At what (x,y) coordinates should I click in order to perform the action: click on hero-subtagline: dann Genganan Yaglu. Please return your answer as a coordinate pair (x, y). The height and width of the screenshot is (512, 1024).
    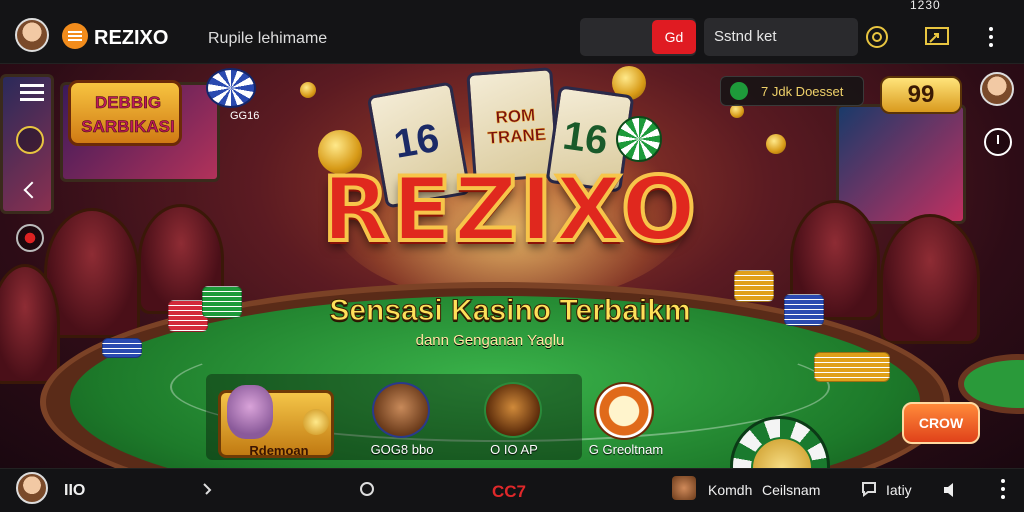
    Looking at the image, I should click on (490, 340).